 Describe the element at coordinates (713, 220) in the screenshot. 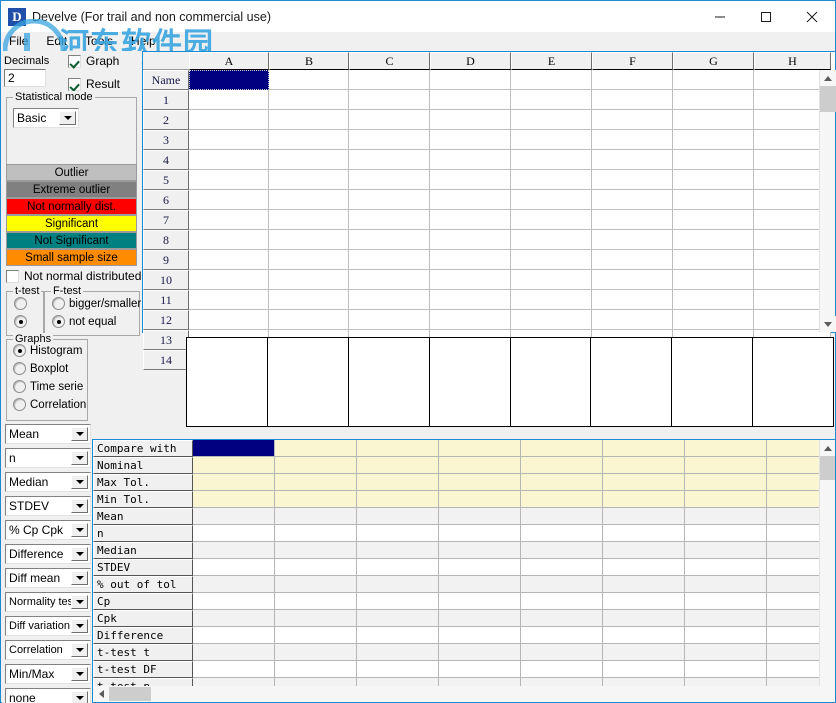

I see `spreadsheet-cell-G7` at that location.